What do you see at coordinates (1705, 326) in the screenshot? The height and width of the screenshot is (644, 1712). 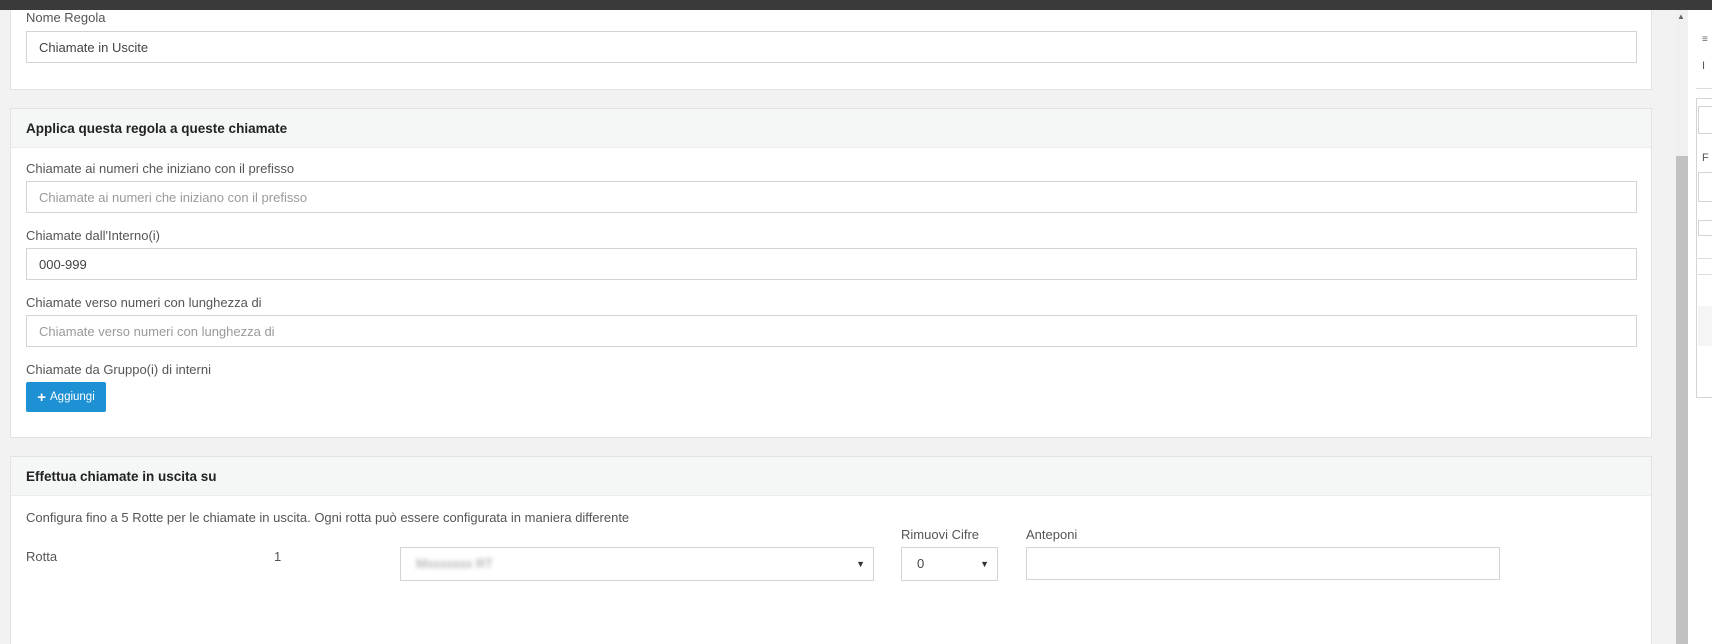 I see `panel-row` at bounding box center [1705, 326].